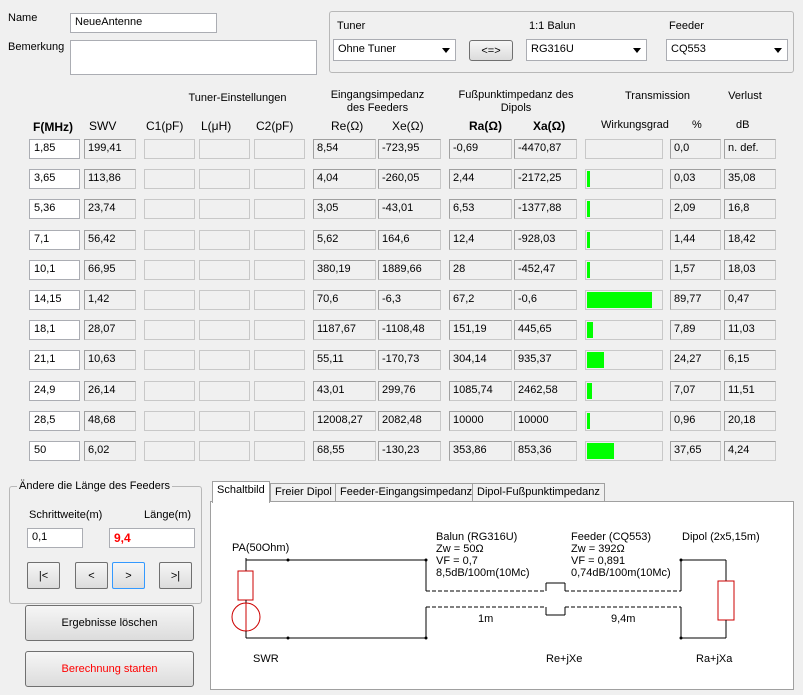  Describe the element at coordinates (485, 619) in the screenshot. I see `balun-length: 1m` at that location.